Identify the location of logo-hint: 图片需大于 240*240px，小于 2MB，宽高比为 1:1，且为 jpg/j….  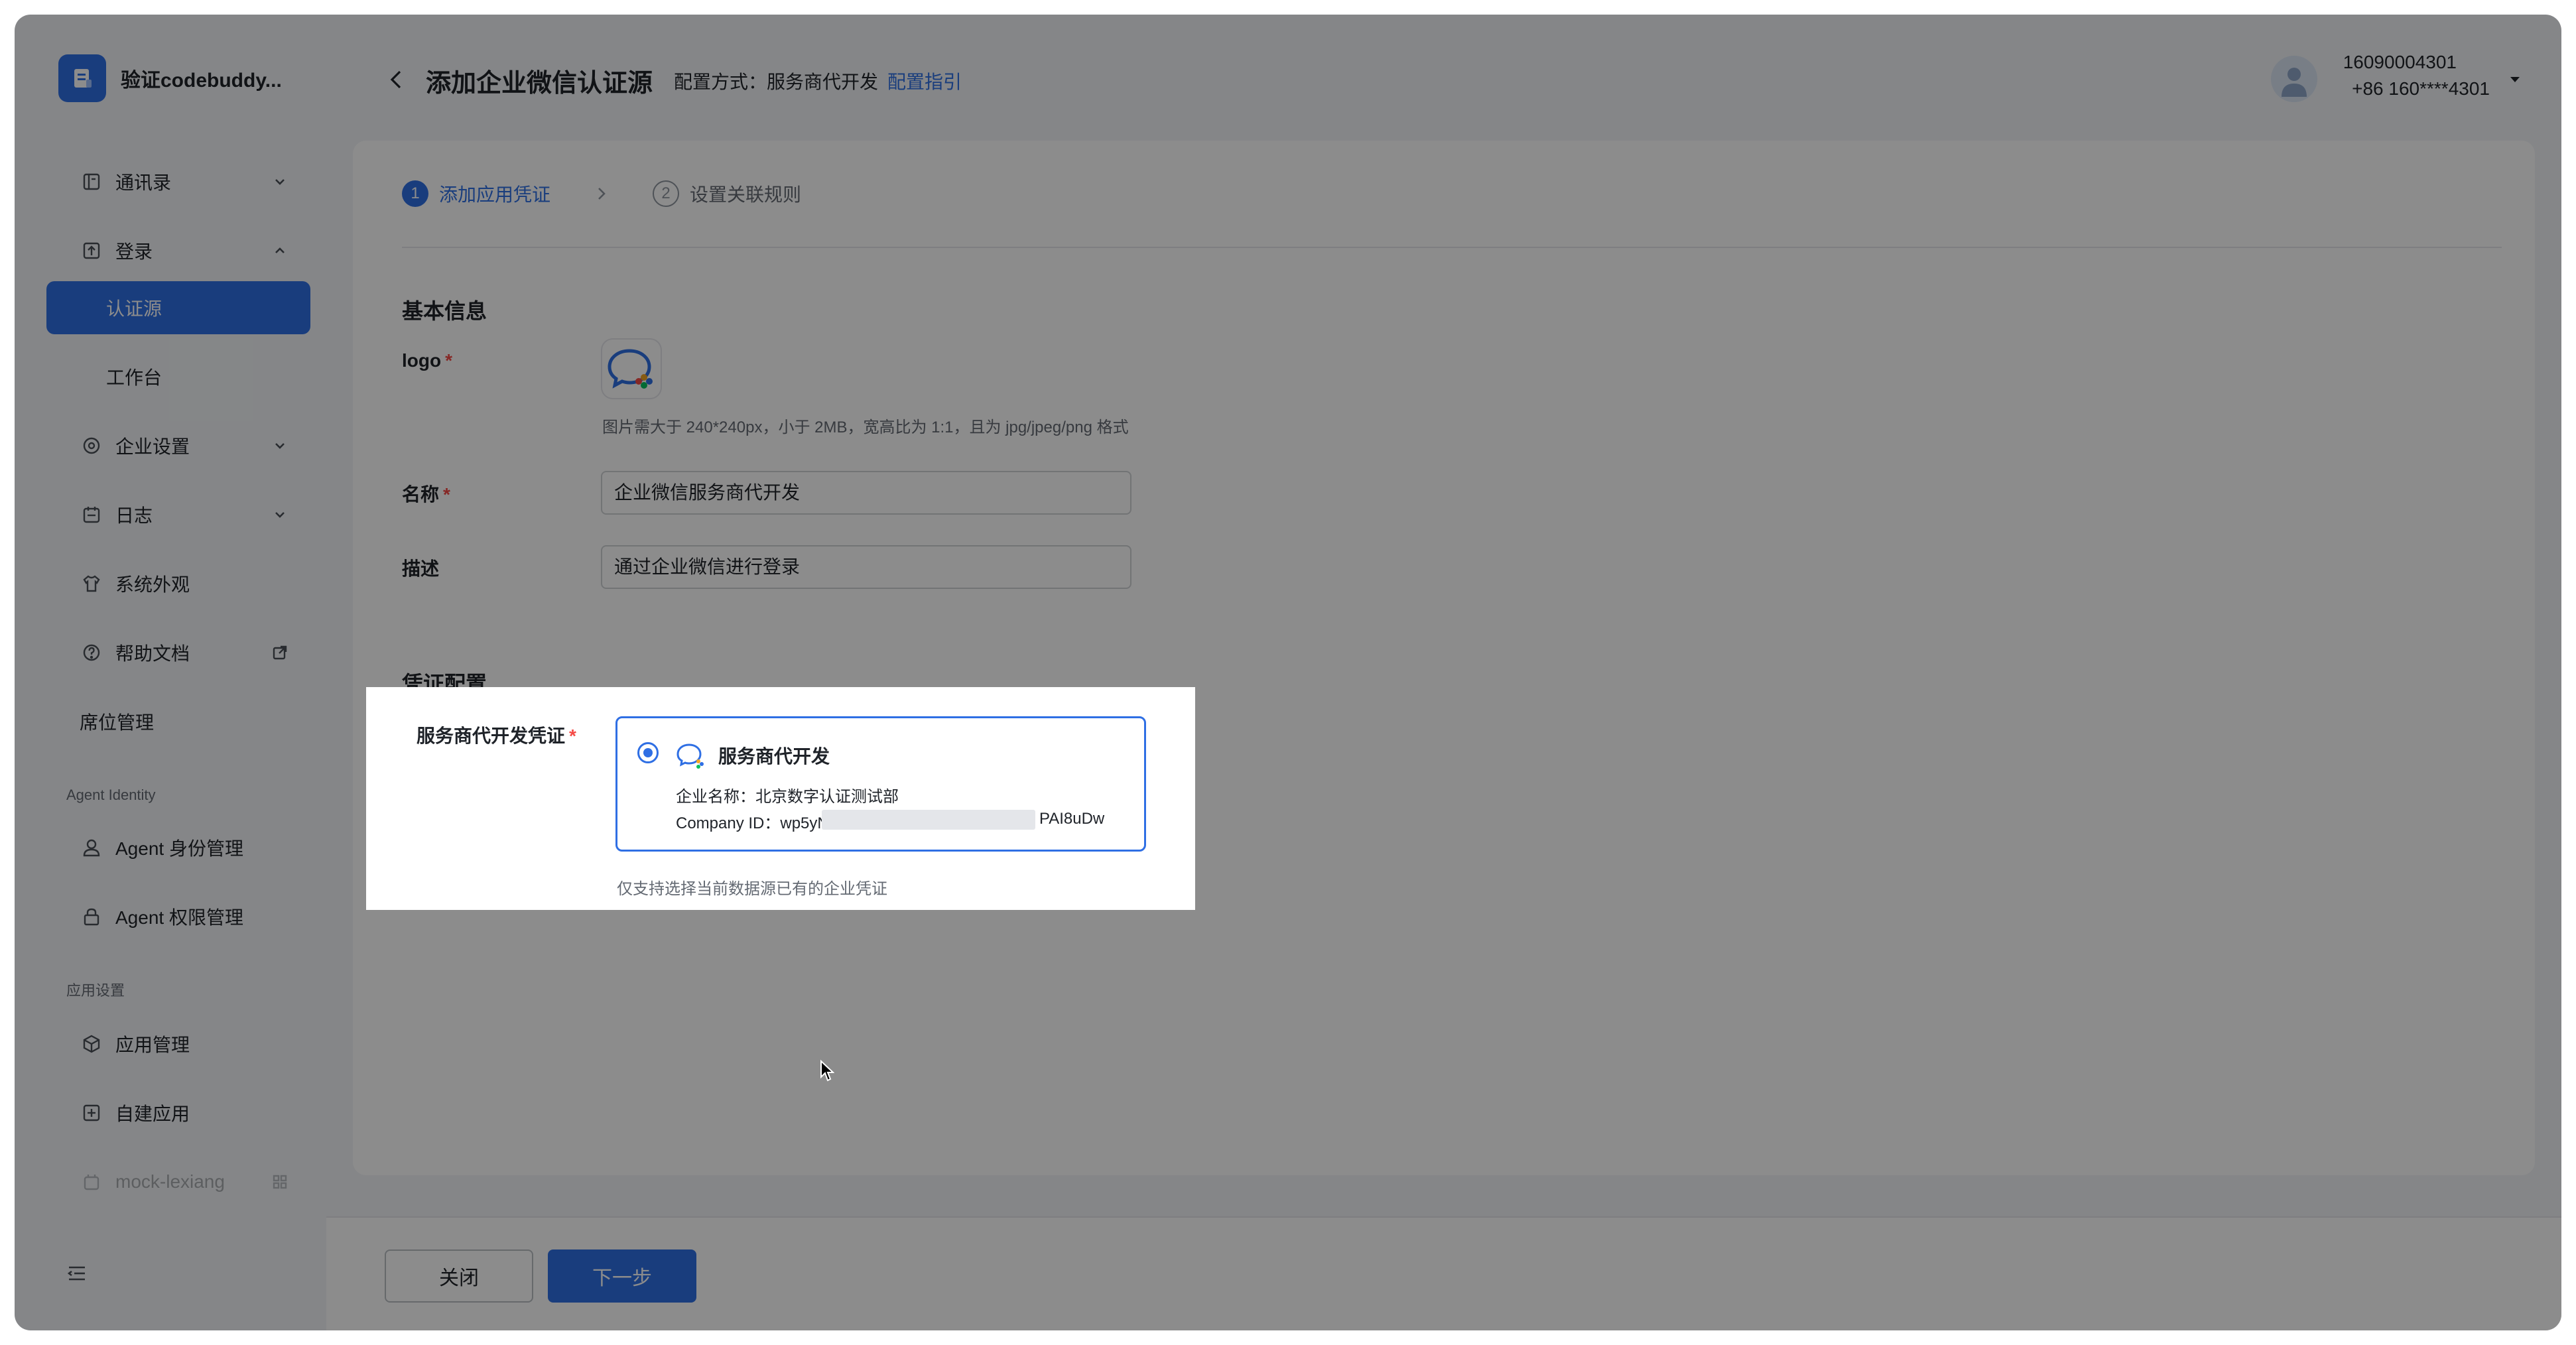
(866, 427).